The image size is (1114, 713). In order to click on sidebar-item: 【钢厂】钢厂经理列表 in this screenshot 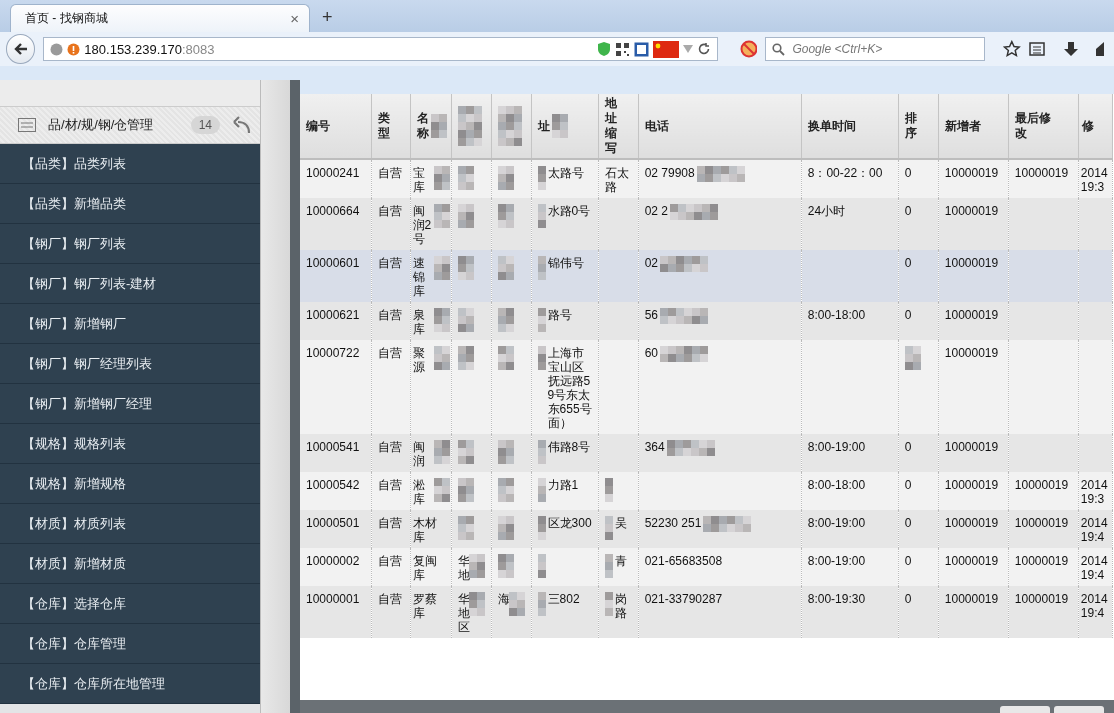, I will do `click(130, 364)`.